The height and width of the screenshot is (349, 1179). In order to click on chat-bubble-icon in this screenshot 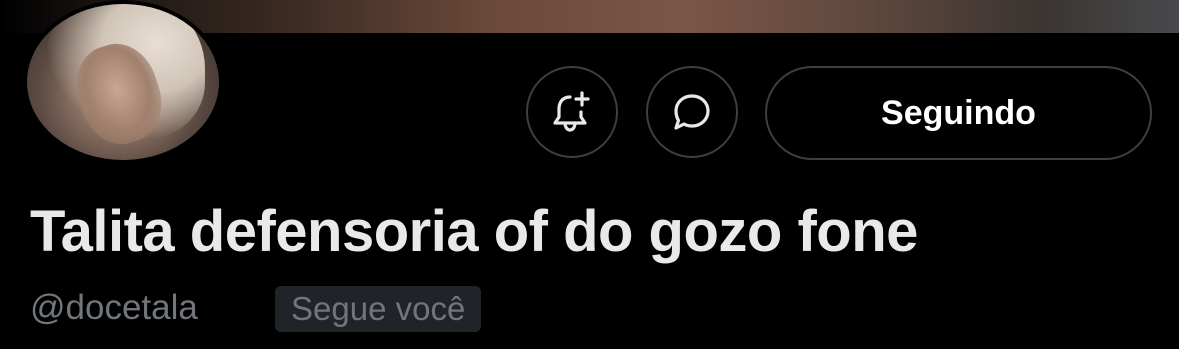, I will do `click(692, 112)`.